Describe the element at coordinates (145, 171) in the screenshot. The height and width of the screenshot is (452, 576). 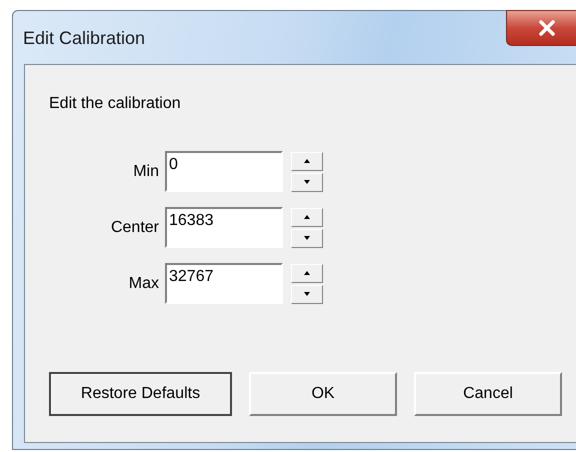
I see `field-label: Min` at that location.